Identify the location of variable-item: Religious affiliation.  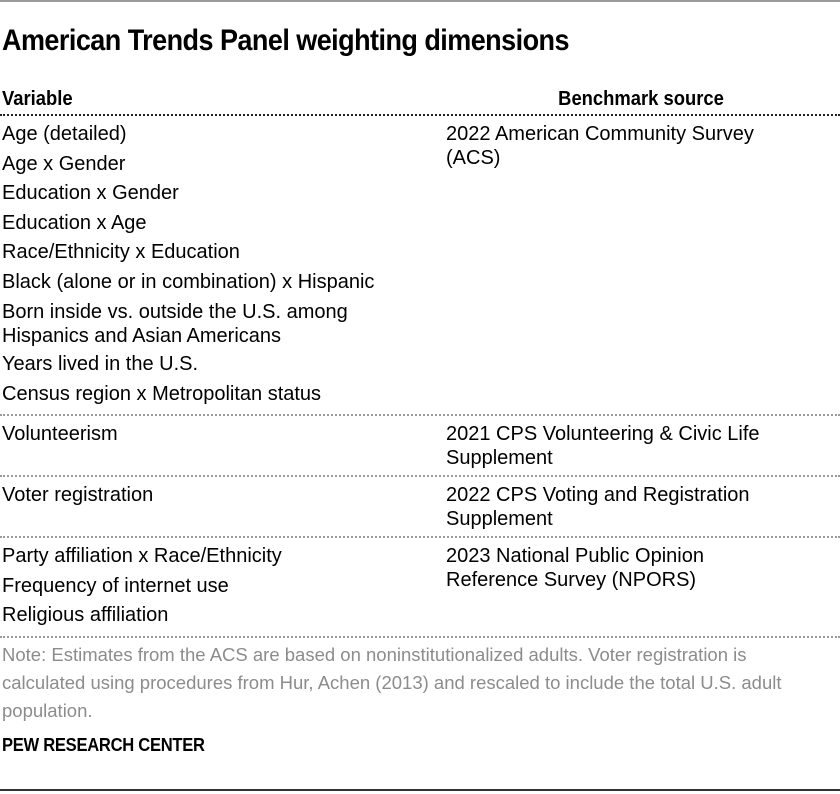
(85, 615).